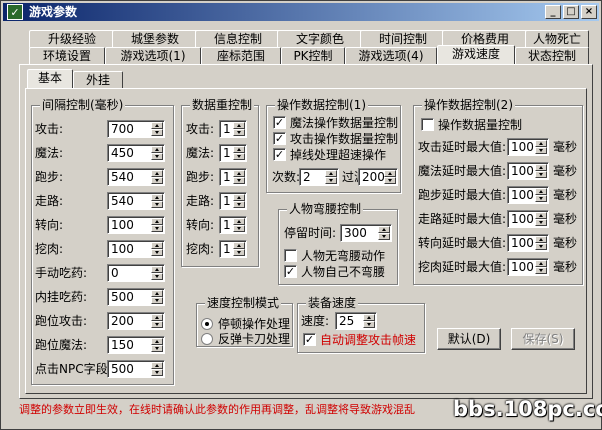 This screenshot has width=602, height=430. Describe the element at coordinates (557, 39) in the screenshot. I see `tab-char-death: 人物死亡` at that location.